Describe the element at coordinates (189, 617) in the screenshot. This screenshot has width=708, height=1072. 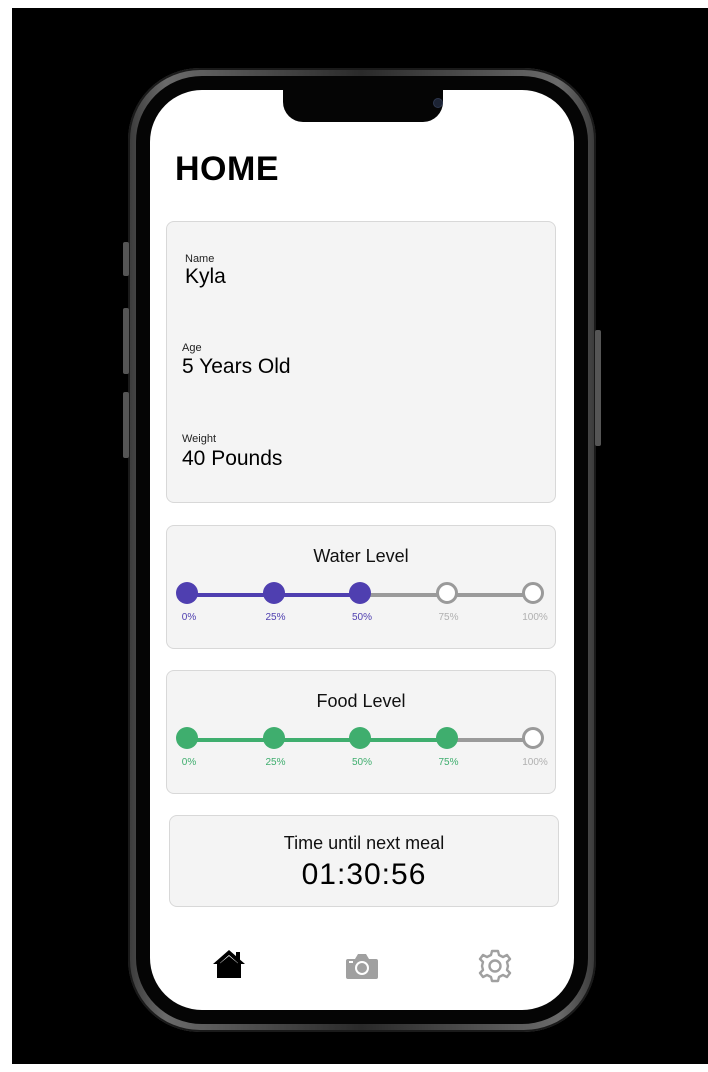
I see `water-level-tick-label: 0%` at that location.